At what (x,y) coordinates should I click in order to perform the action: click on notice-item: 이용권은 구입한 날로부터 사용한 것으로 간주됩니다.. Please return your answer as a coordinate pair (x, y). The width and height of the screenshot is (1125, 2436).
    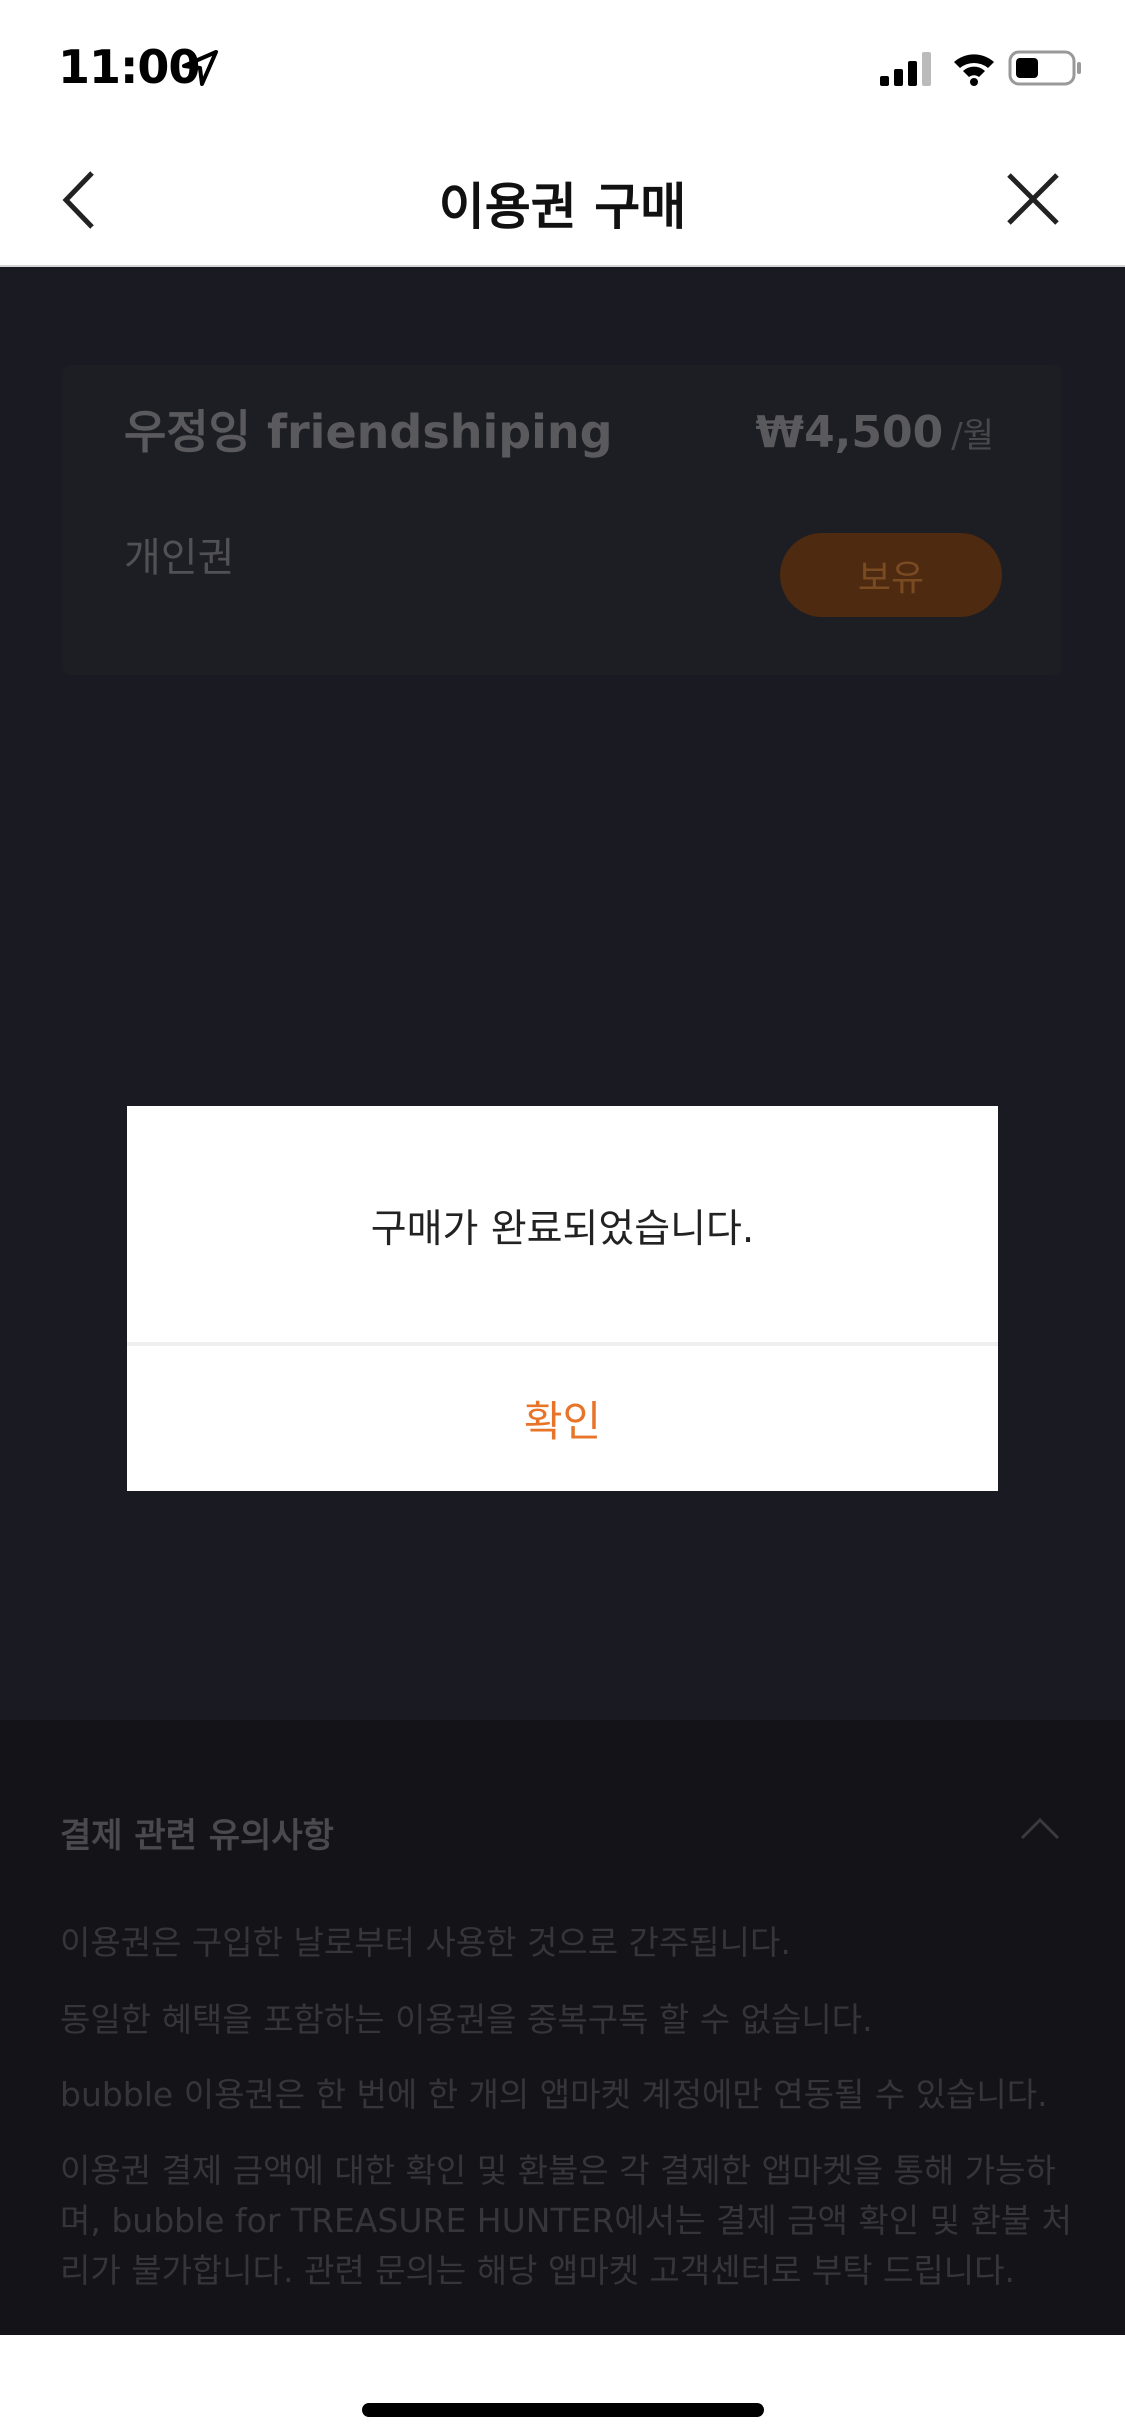
    Looking at the image, I should click on (425, 1942).